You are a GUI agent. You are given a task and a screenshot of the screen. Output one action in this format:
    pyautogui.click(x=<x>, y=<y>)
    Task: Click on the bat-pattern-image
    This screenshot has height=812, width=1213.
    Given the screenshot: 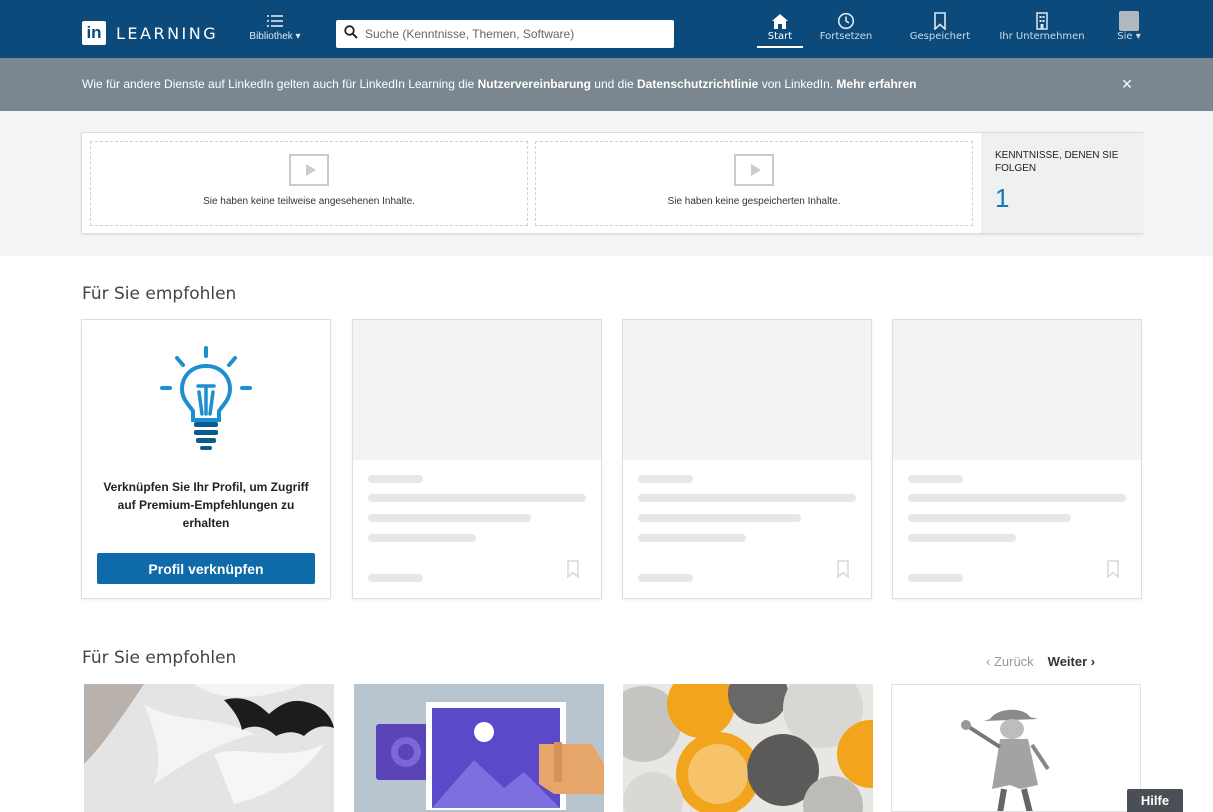 What is the action you would take?
    pyautogui.click(x=209, y=748)
    